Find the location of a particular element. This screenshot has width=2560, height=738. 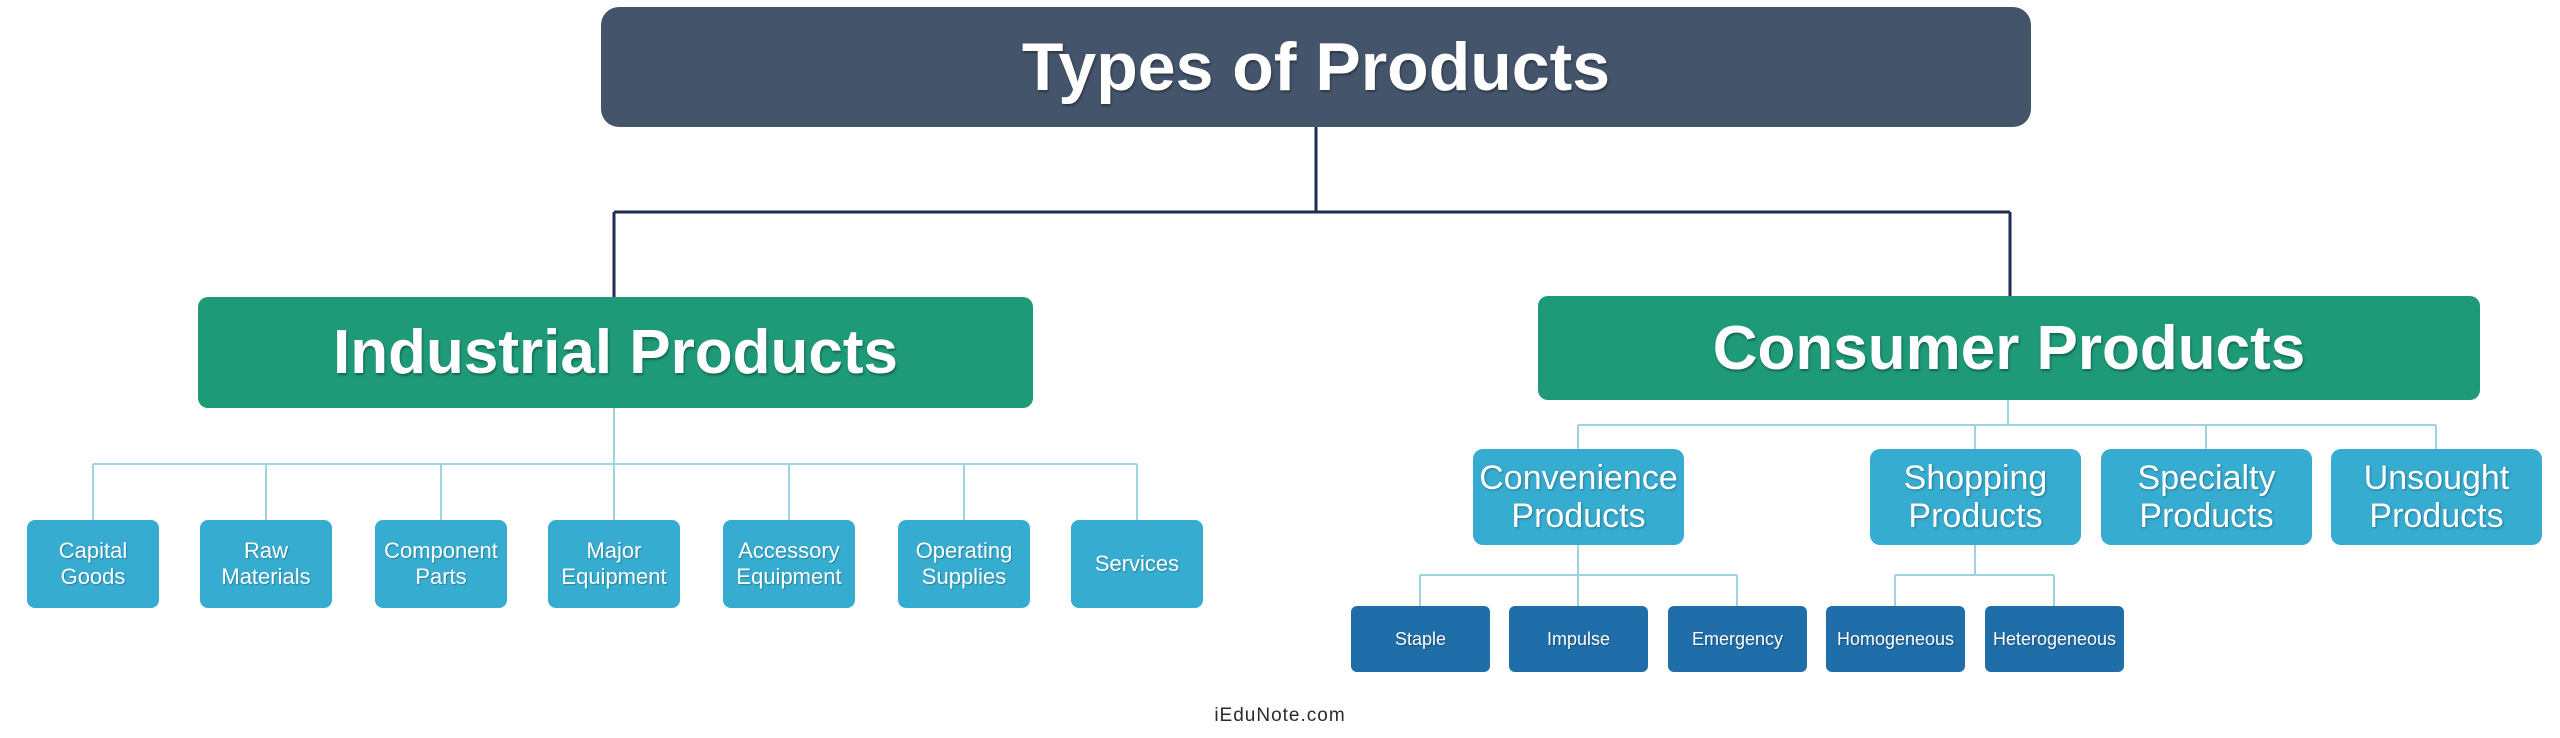

industrial-operating-supplies: Operating Supplies is located at coordinates (964, 564).